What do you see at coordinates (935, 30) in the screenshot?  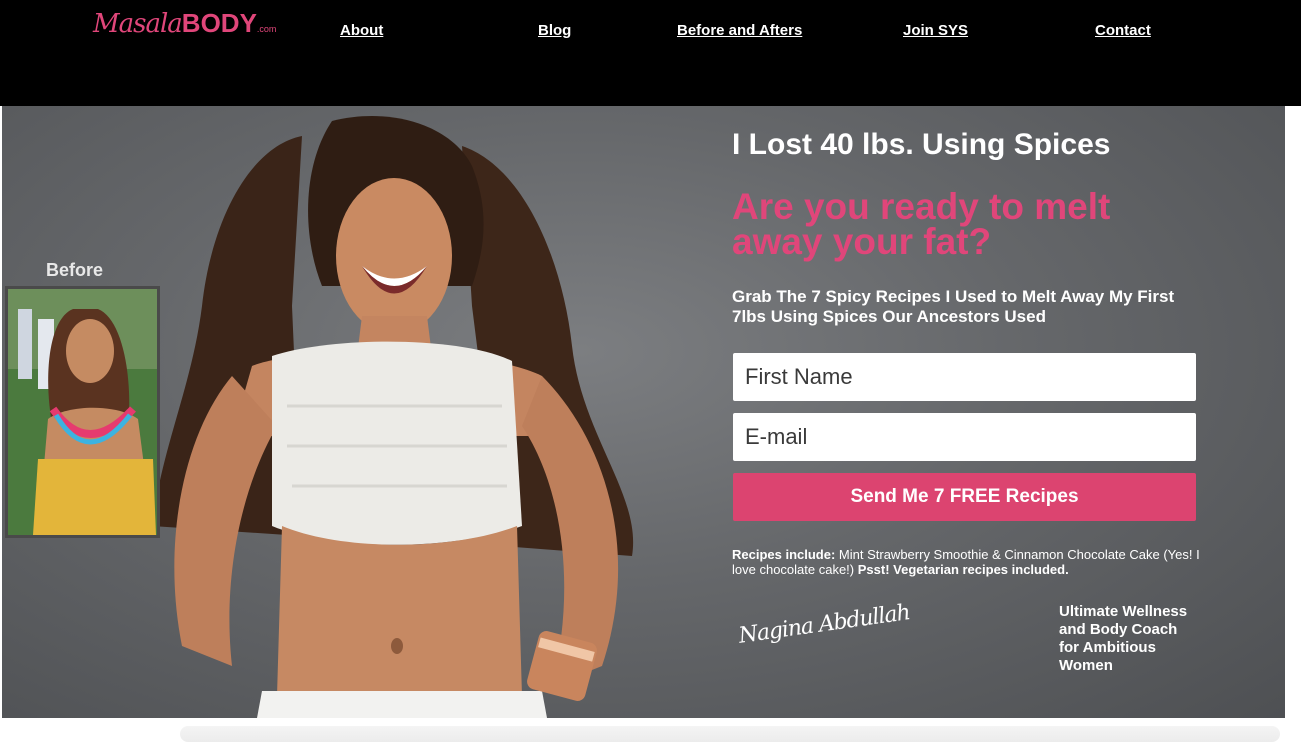 I see `nav-link-join-sys: Join SYS` at bounding box center [935, 30].